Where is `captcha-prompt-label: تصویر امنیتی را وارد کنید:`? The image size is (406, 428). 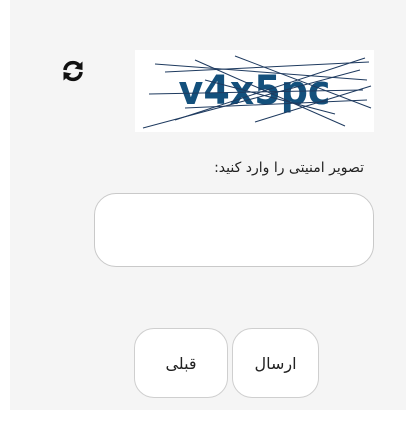
captcha-prompt-label: تصویر امنیتی را وارد کنید: is located at coordinates (289, 168).